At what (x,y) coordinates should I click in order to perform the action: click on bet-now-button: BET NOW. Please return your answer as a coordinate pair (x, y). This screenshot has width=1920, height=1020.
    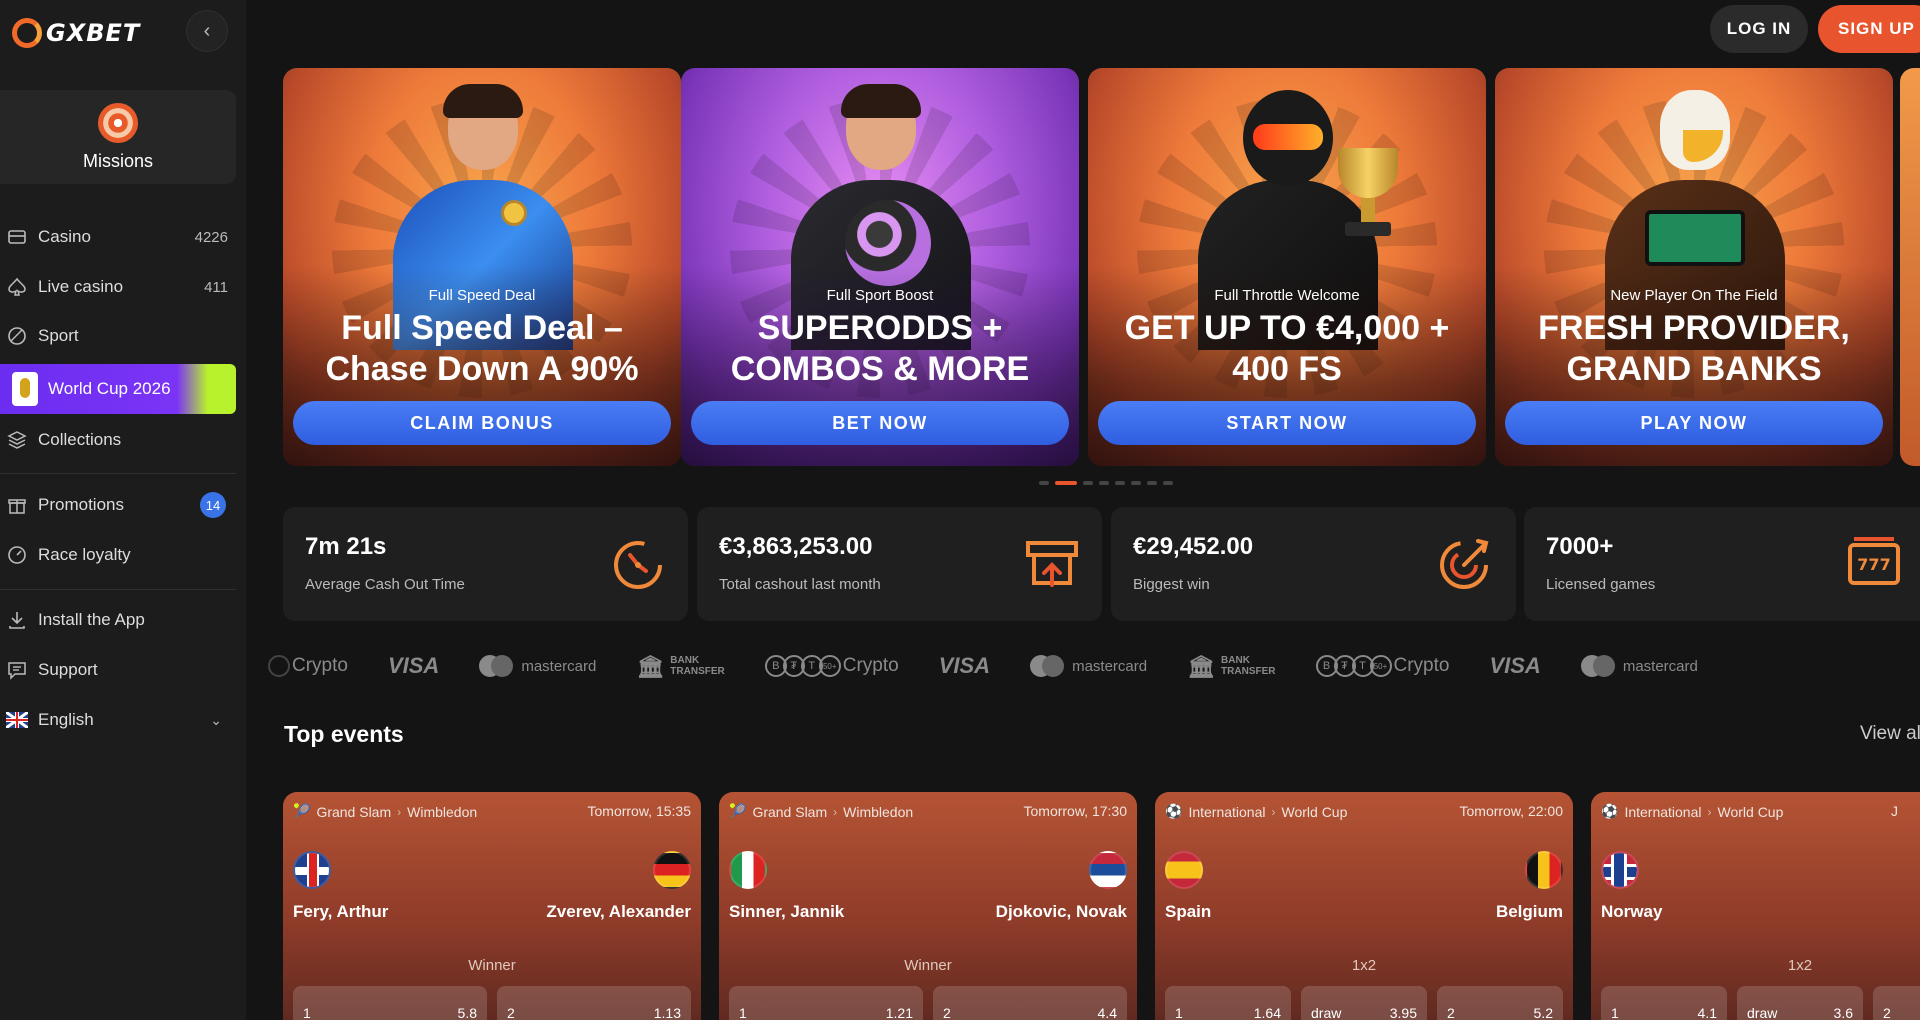
    Looking at the image, I should click on (880, 423).